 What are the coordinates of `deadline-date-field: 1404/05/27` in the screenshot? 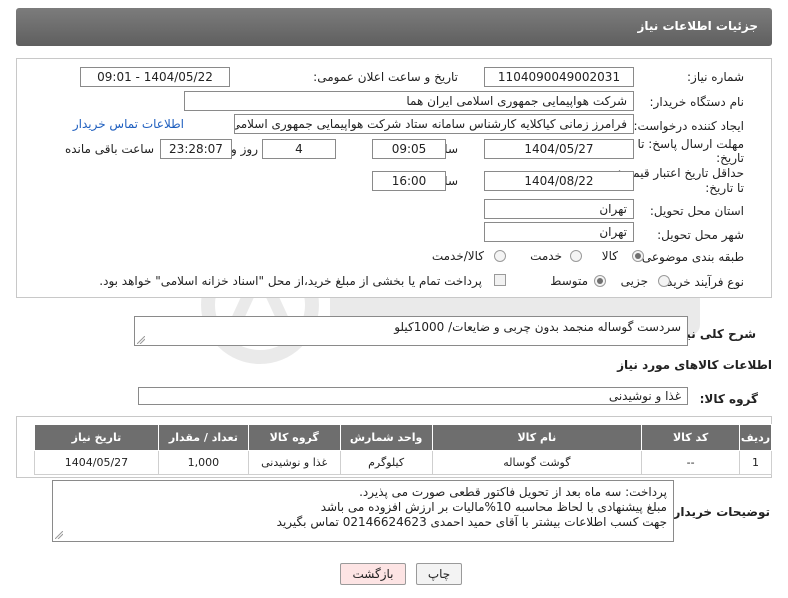 It's located at (559, 149).